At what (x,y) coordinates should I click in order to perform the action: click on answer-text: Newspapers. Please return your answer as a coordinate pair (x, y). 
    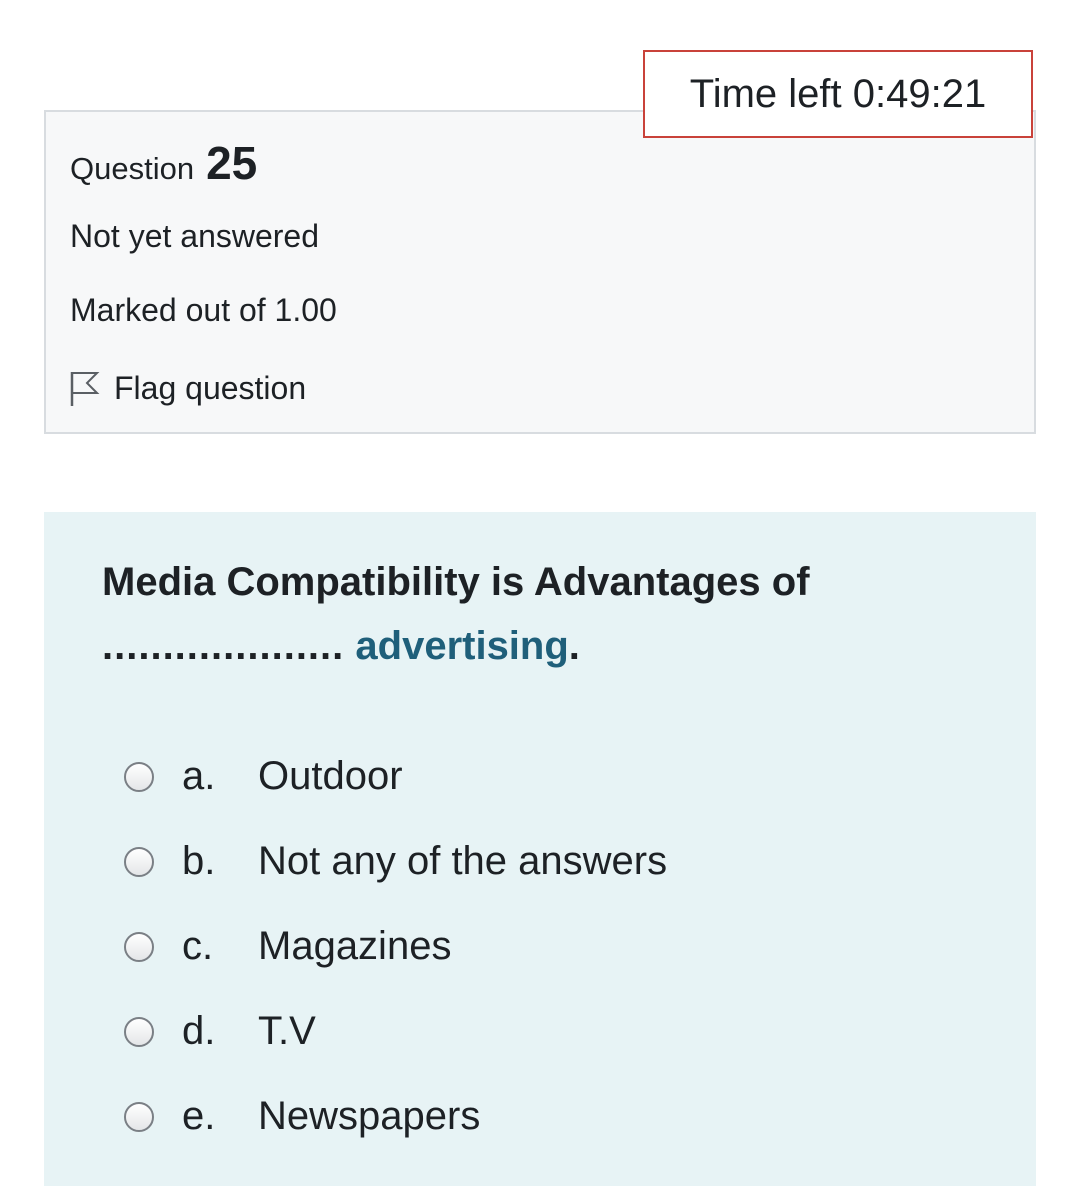
    Looking at the image, I should click on (369, 1116).